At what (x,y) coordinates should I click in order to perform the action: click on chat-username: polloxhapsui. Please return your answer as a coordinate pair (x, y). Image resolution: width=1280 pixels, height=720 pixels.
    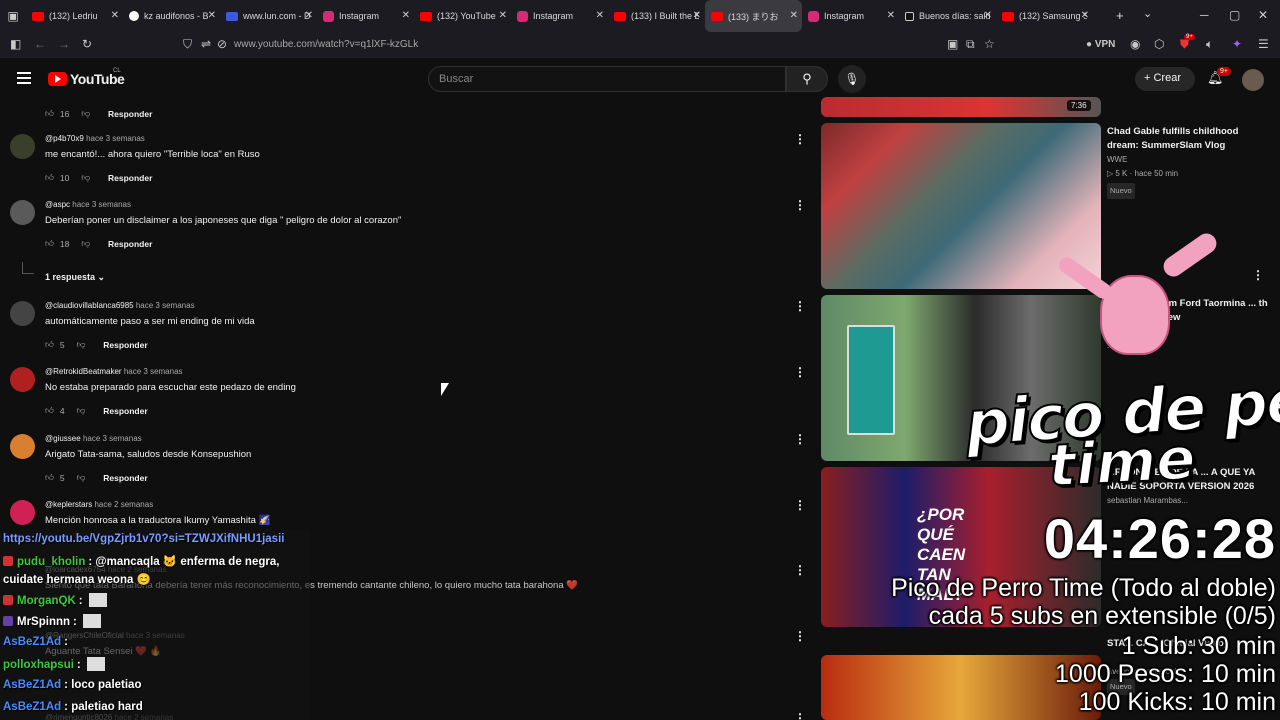
    Looking at the image, I should click on (38, 665).